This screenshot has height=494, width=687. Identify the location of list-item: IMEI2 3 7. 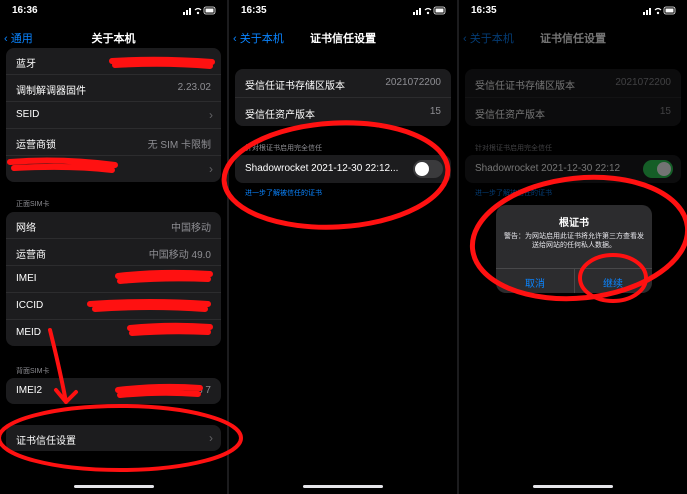
(113, 391).